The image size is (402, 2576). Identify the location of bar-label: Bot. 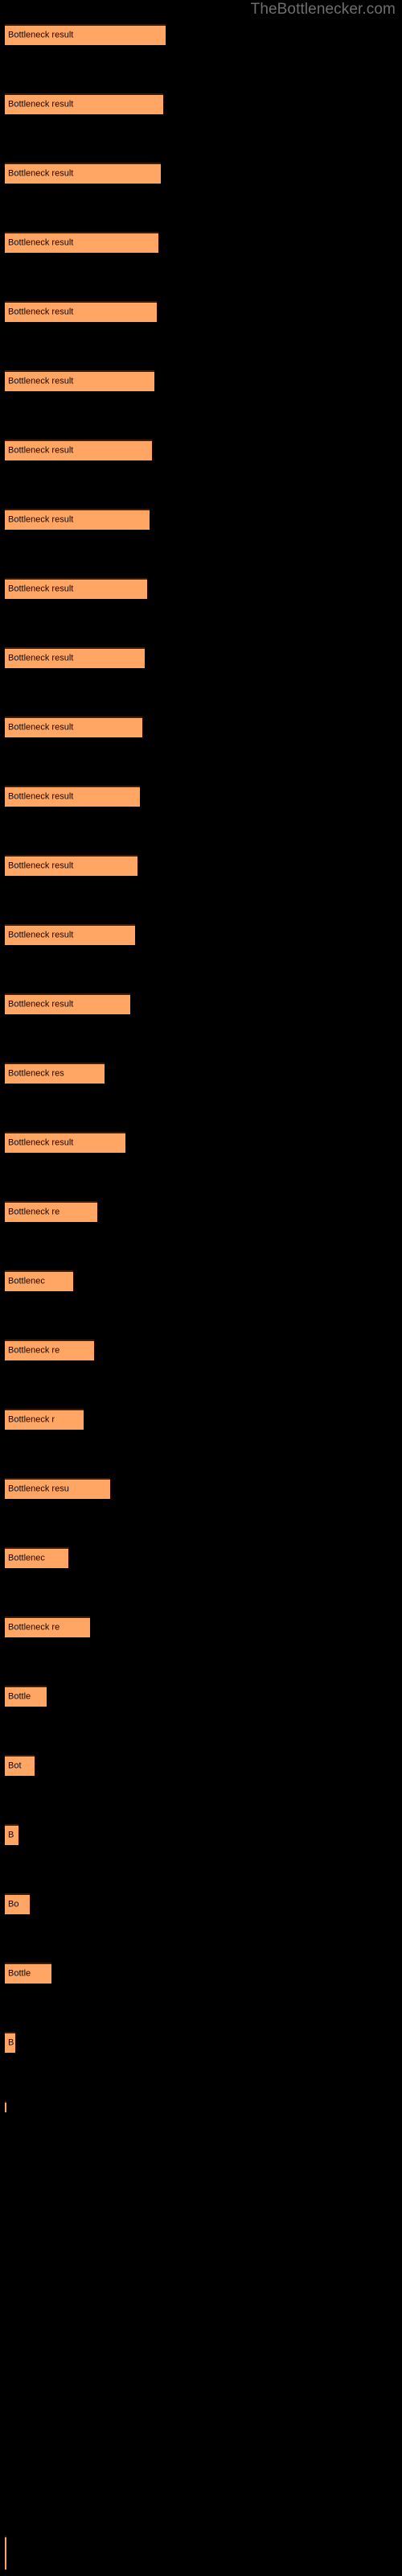
(15, 1766).